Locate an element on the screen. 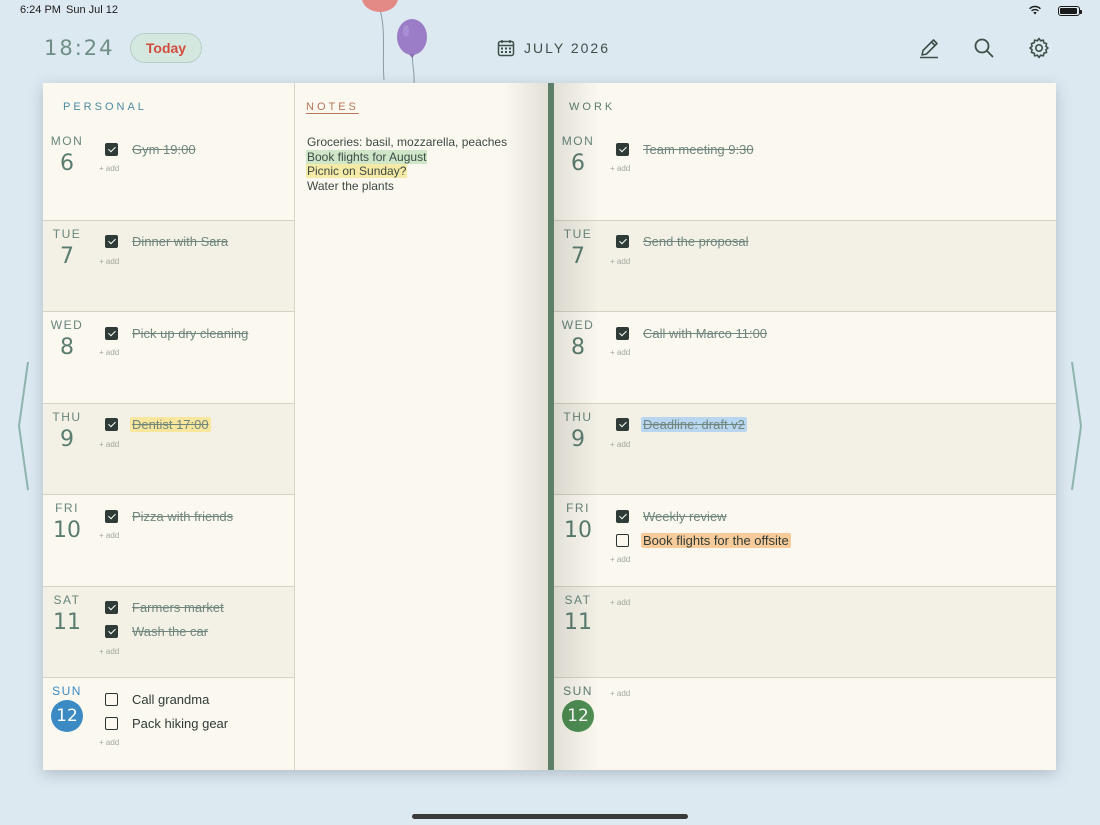 The image size is (1100, 825). note-line: Groceries: basil, mozzarella, peaches is located at coordinates (424, 142).